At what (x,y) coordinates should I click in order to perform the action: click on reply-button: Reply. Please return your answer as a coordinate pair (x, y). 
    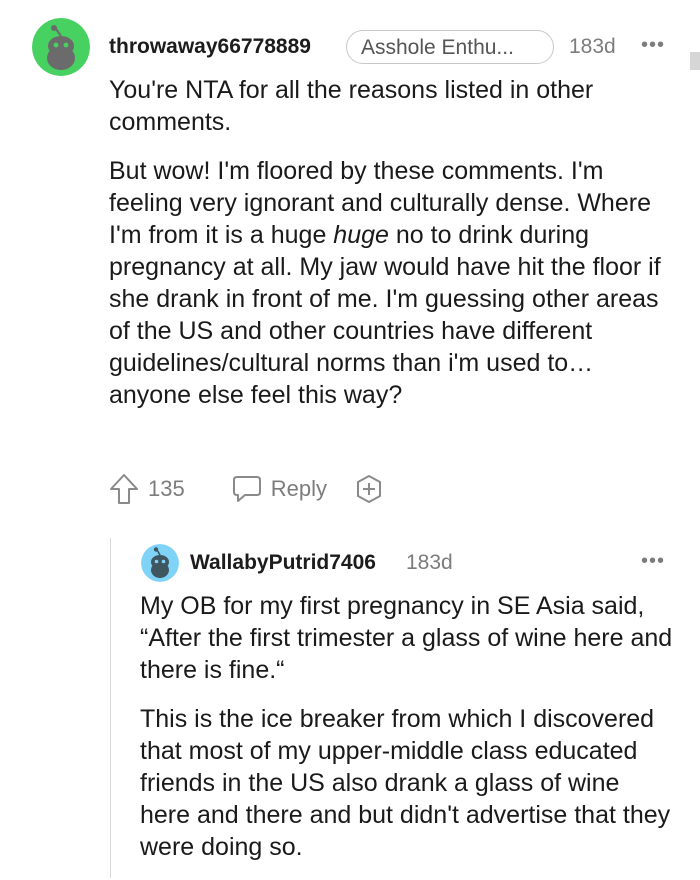
    Looking at the image, I should click on (279, 489).